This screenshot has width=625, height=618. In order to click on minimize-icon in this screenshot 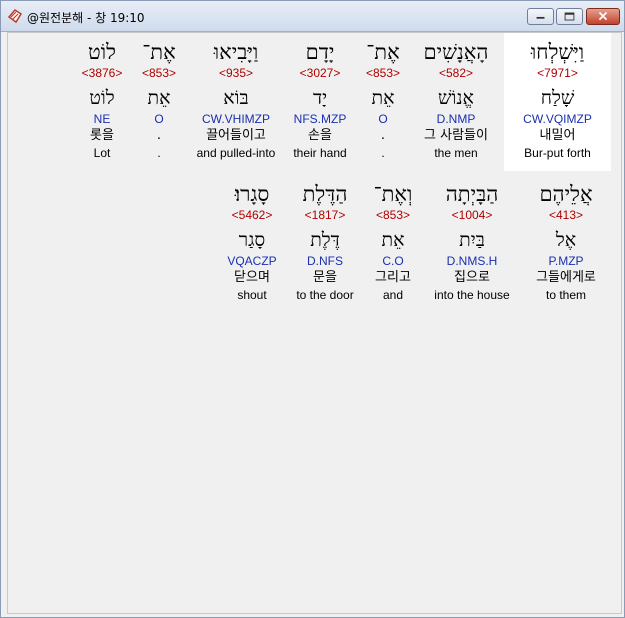, I will do `click(540, 17)`.